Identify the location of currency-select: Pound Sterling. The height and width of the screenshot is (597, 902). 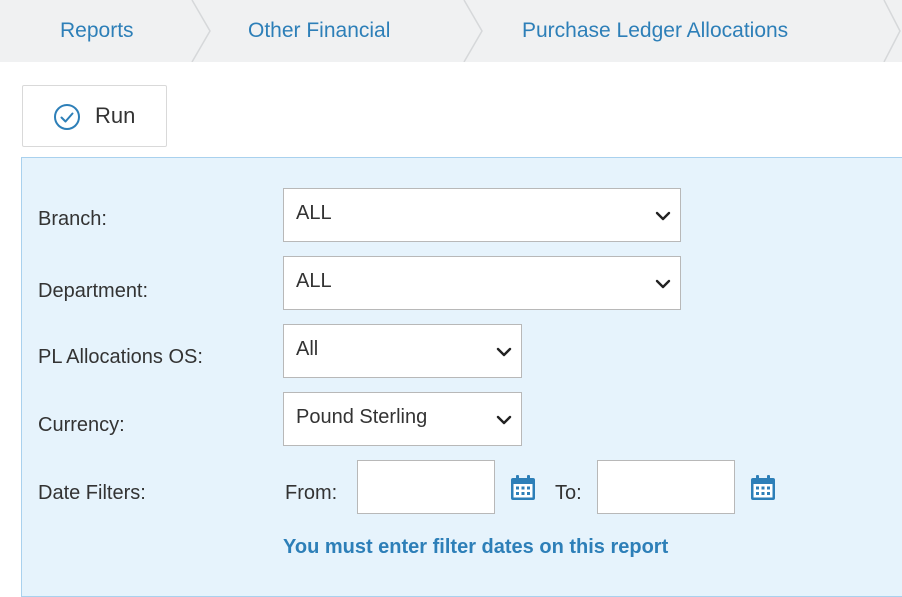
(402, 419).